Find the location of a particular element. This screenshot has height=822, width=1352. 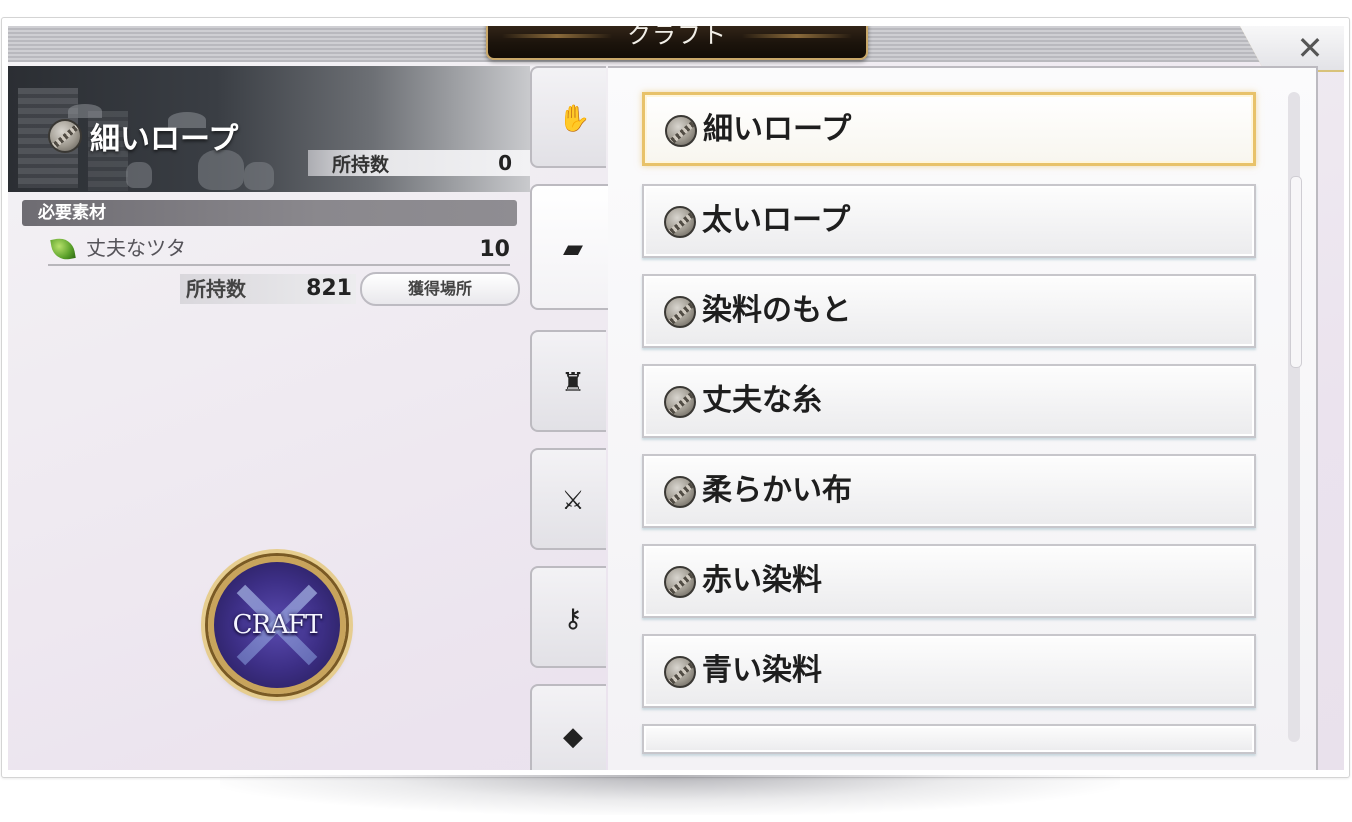

drop-shadow is located at coordinates (670, 795).